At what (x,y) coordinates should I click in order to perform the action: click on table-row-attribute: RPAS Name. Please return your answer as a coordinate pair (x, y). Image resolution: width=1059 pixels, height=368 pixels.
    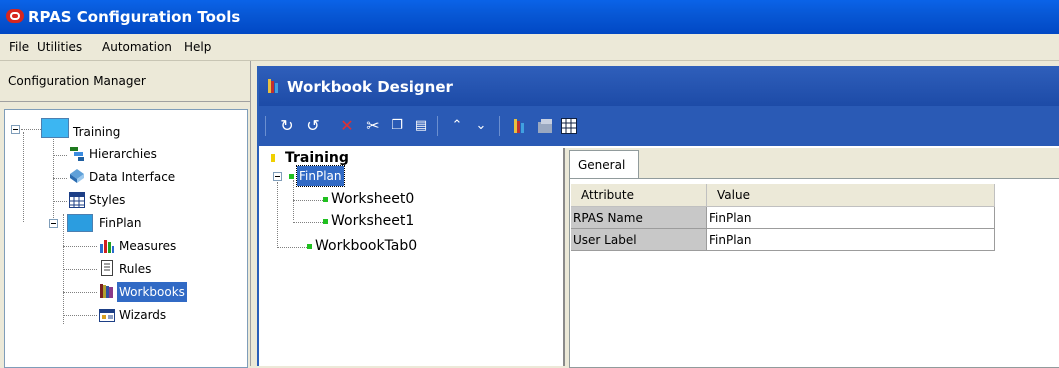
    Looking at the image, I should click on (639, 218).